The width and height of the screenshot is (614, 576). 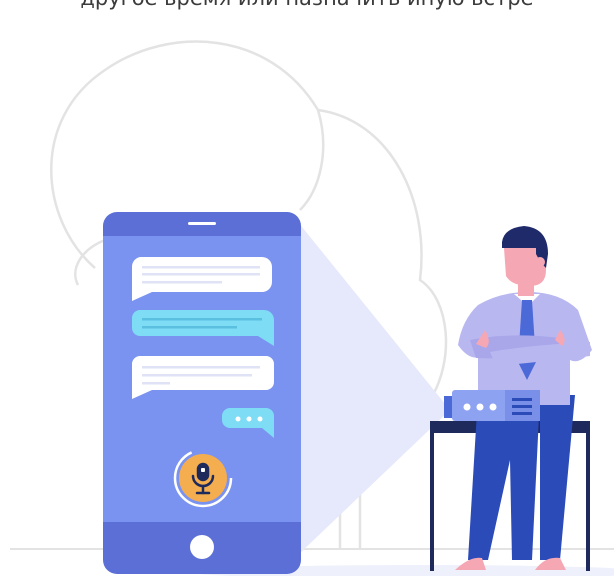 I want to click on projector-icon, so click(x=492, y=405).